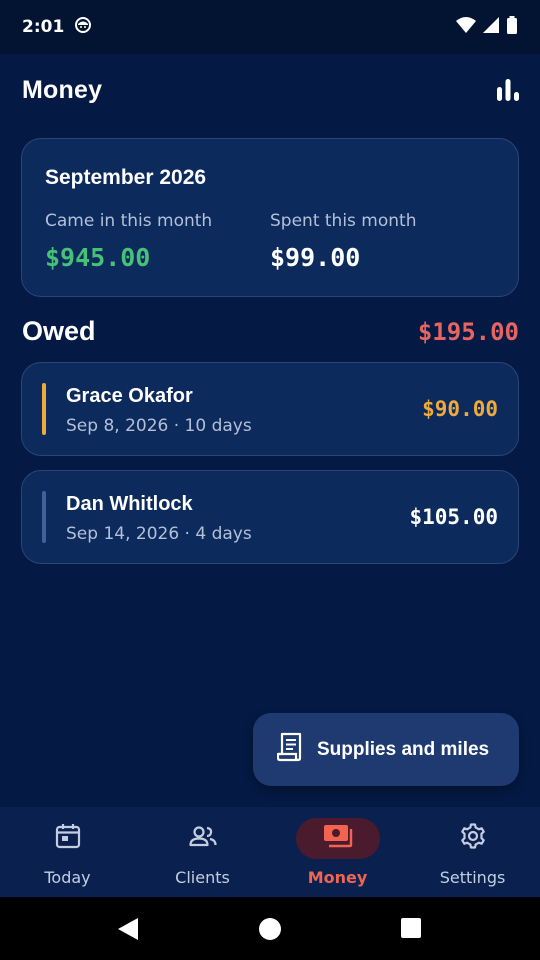 Image resolution: width=540 pixels, height=960 pixels. Describe the element at coordinates (412, 929) in the screenshot. I see `recents-icon` at that location.